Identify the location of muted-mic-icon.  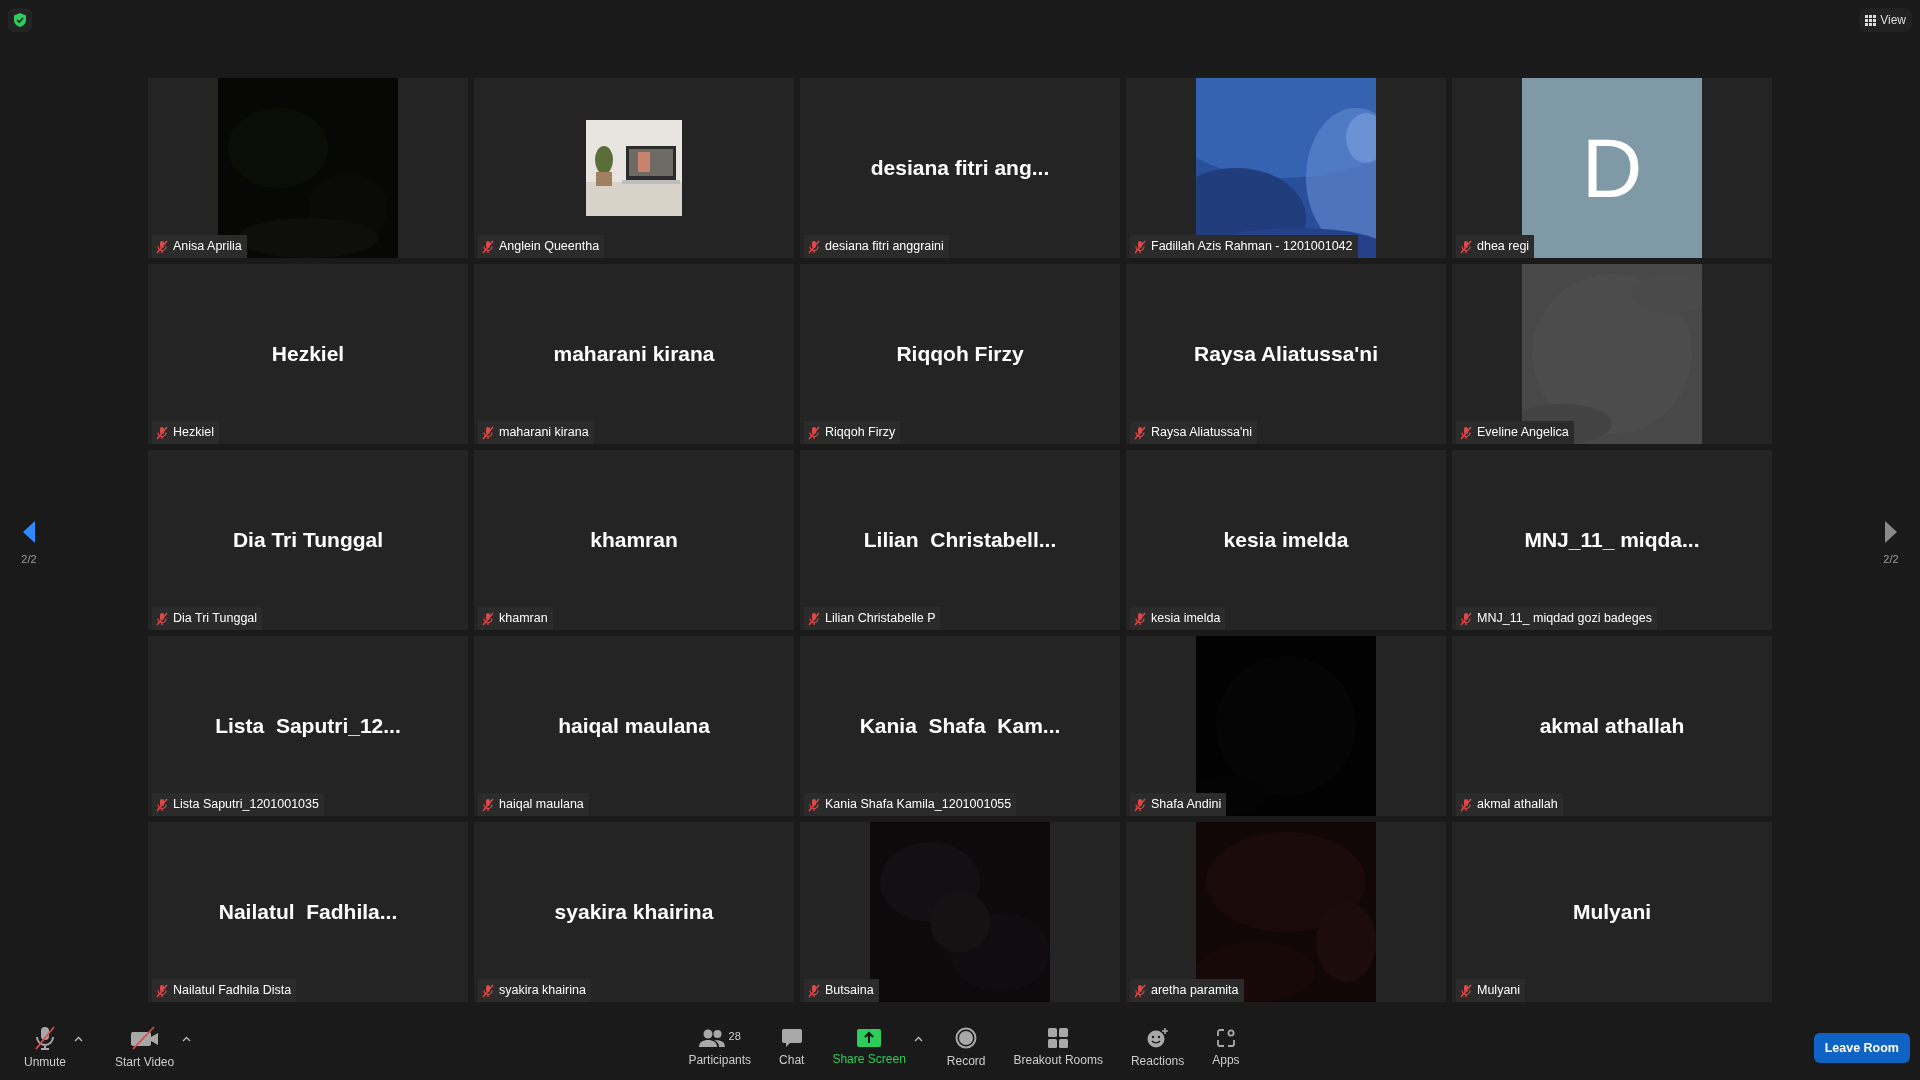
(45, 1037).